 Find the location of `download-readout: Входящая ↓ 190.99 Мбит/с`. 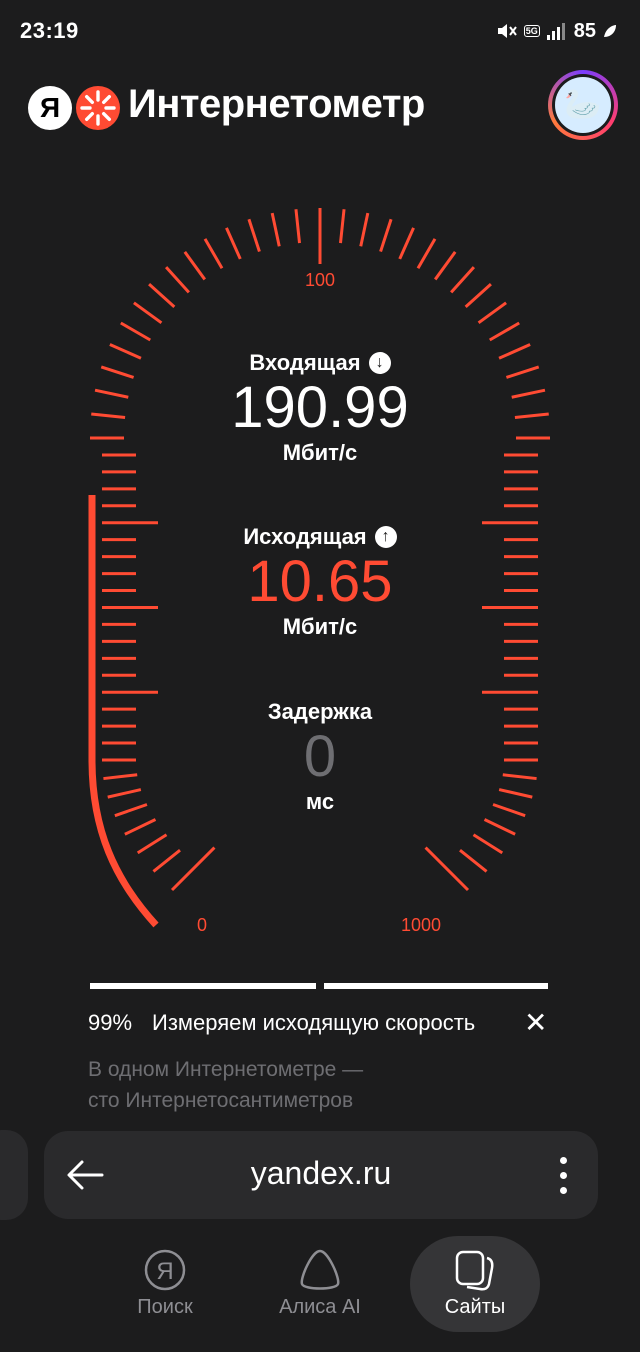

download-readout: Входящая ↓ 190.99 Мбит/с is located at coordinates (320, 408).